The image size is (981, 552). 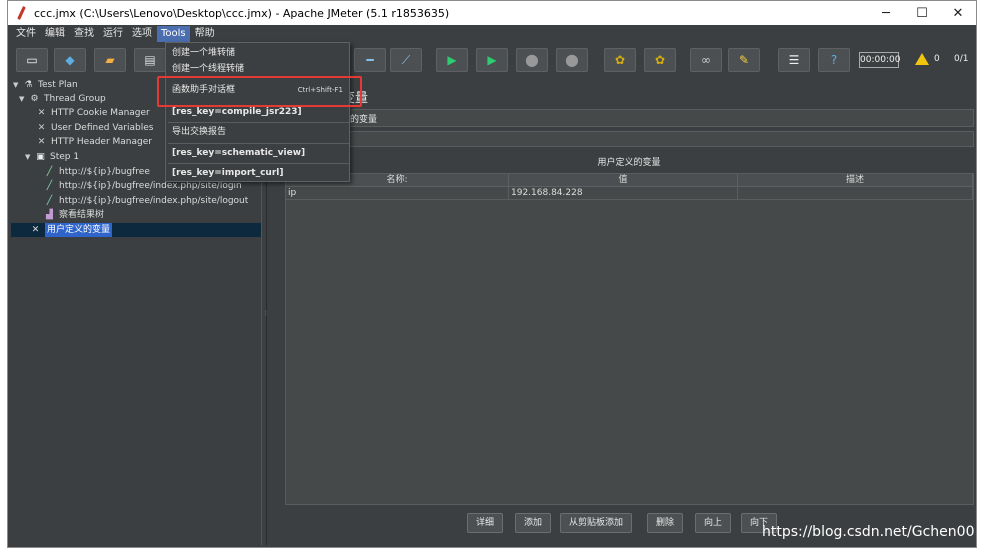 I want to click on table-row: ip 192.168.84.228, so click(x=629, y=193).